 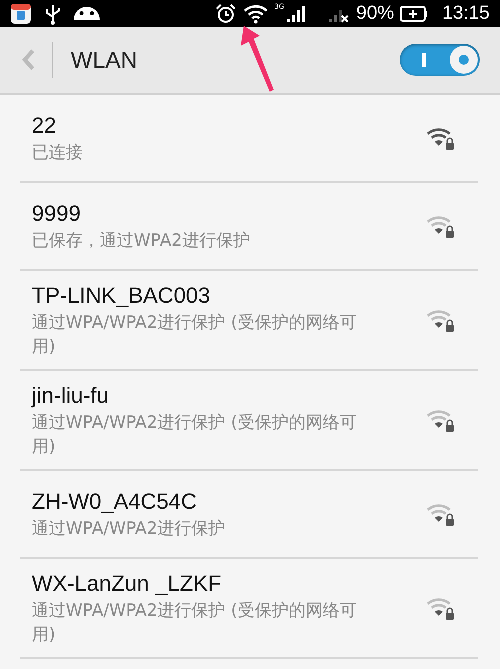 I want to click on network-status: 已连接, so click(x=58, y=153).